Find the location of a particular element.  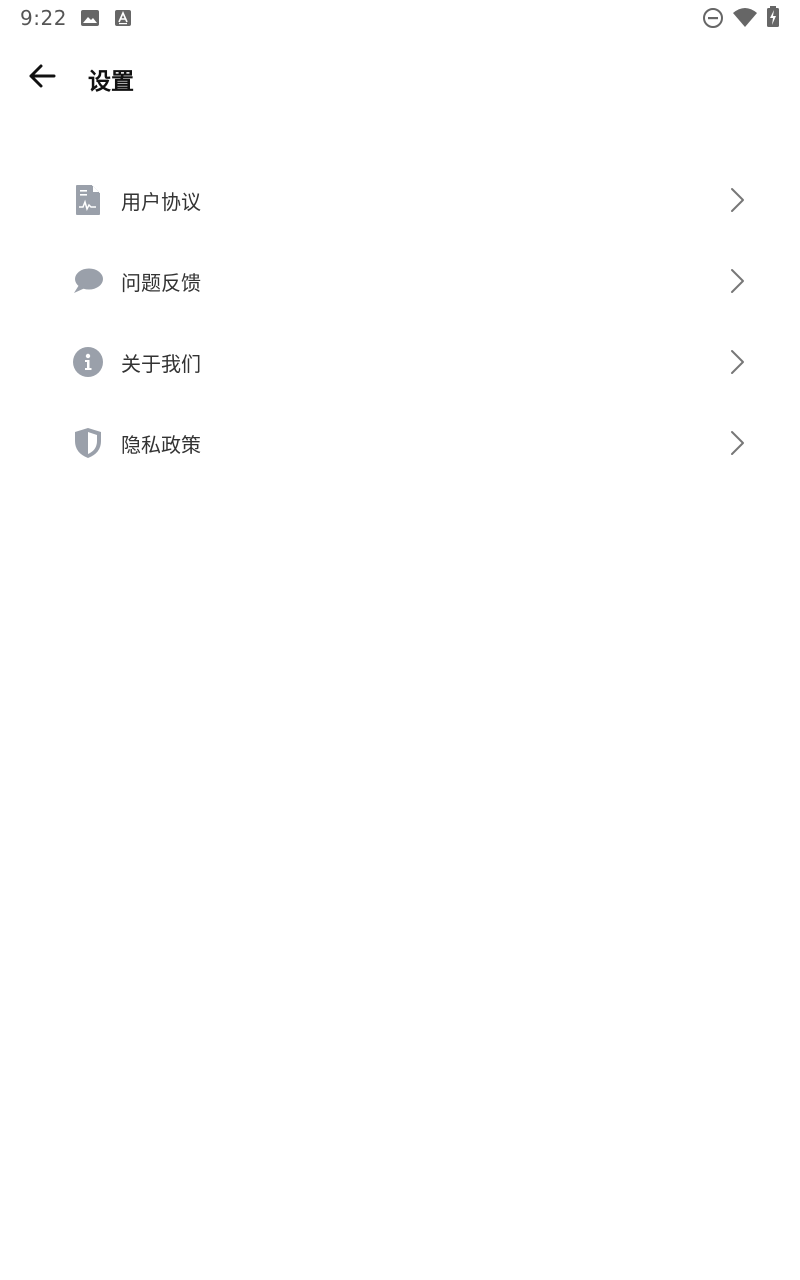

menu-item-feedback: 问题反馈 is located at coordinates (400, 280).